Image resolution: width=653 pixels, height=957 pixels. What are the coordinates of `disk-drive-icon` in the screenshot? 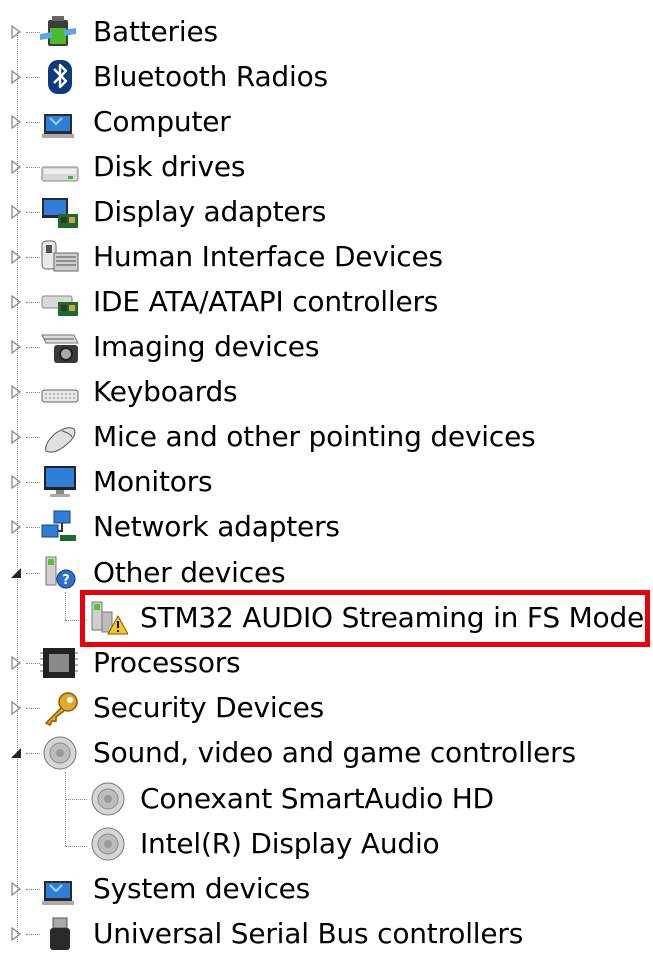 It's located at (60, 174).